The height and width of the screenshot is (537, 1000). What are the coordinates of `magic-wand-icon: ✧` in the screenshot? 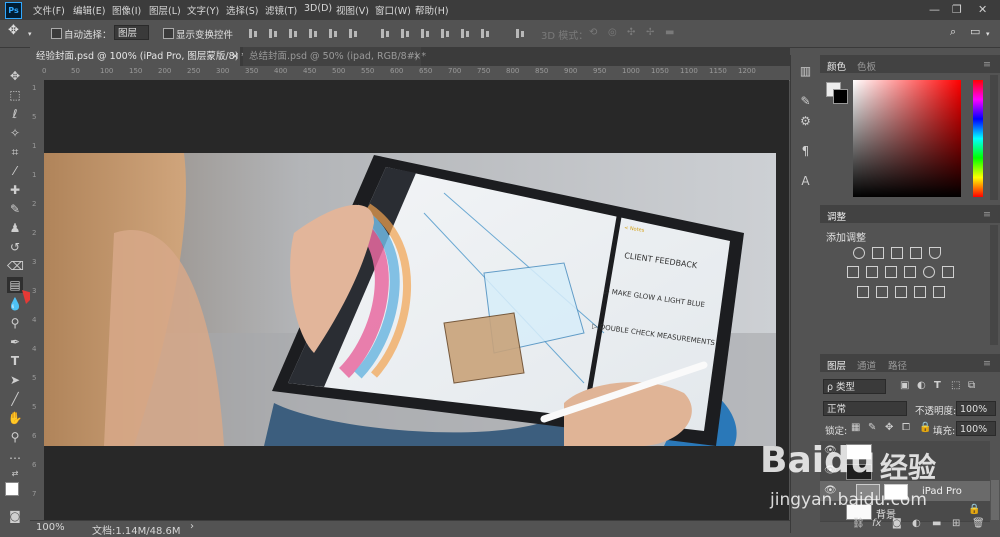 It's located at (15, 133).